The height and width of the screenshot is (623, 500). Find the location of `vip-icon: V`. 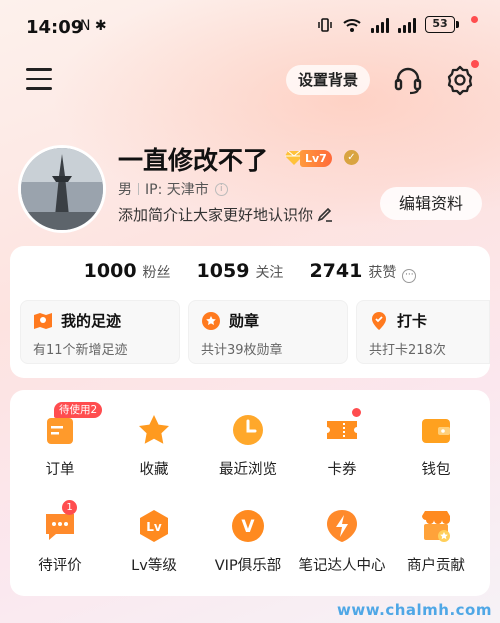

vip-icon: V is located at coordinates (248, 526).